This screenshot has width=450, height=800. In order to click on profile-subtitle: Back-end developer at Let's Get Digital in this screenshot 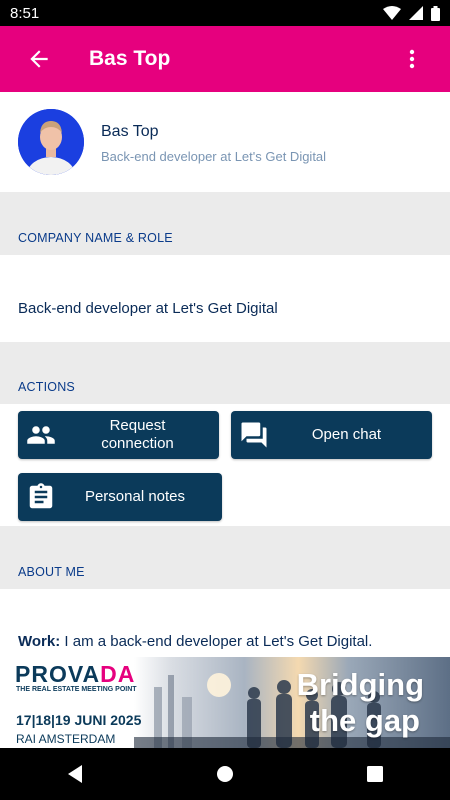, I will do `click(214, 156)`.